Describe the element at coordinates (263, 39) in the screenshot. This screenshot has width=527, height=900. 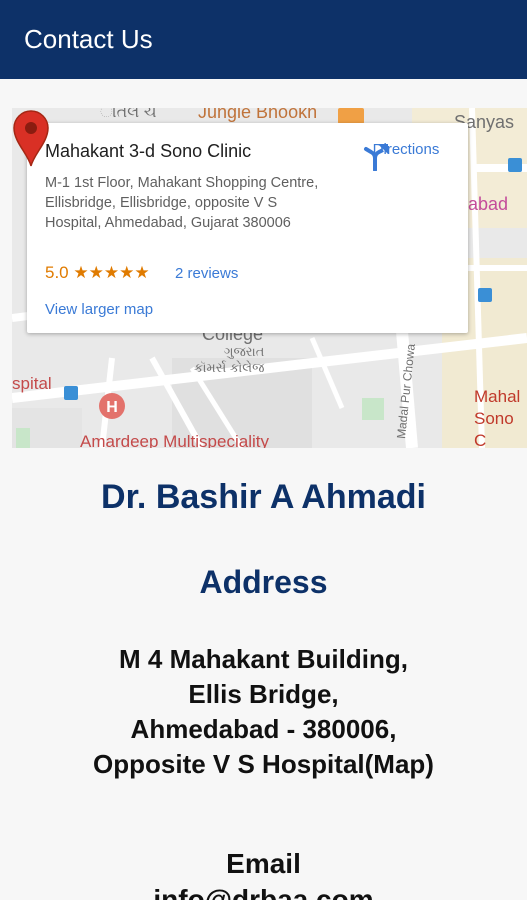
I see `app-bar: Contact Us` at that location.